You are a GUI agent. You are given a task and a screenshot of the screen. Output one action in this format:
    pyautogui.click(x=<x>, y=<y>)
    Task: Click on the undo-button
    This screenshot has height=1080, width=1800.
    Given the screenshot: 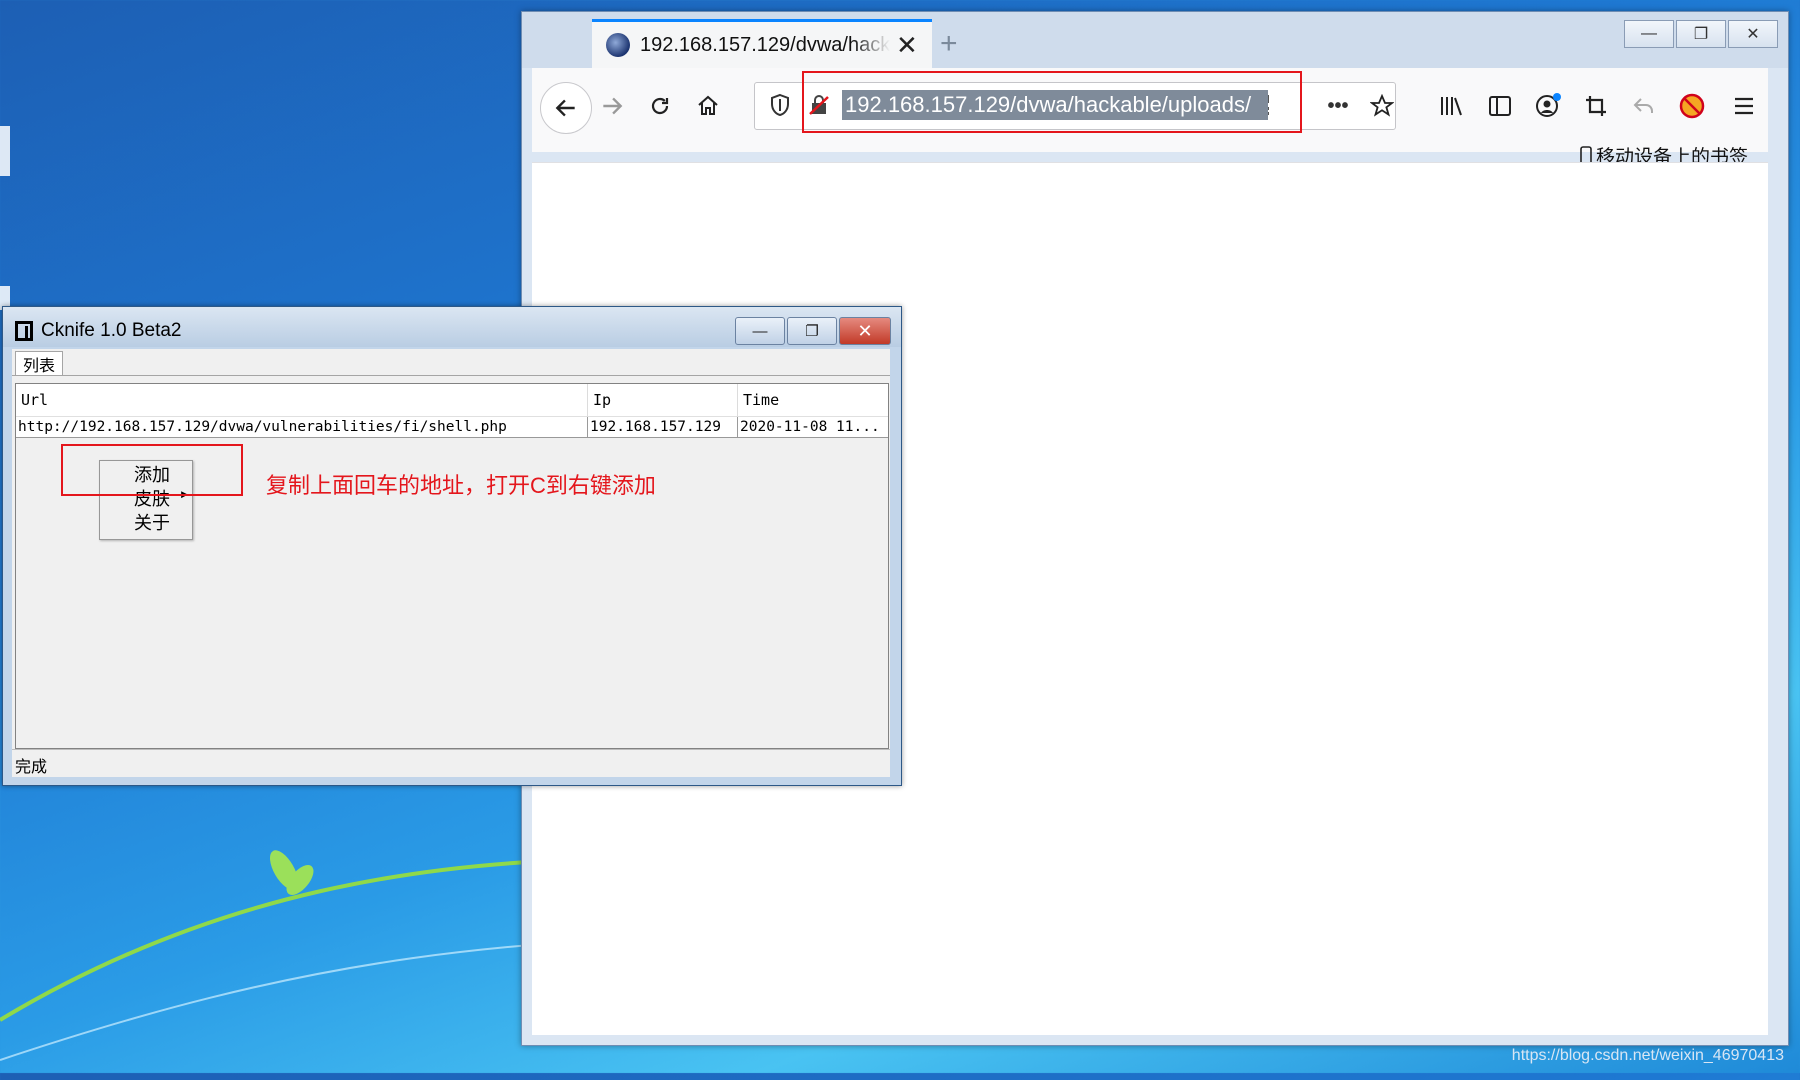 What is the action you would take?
    pyautogui.click(x=1644, y=106)
    